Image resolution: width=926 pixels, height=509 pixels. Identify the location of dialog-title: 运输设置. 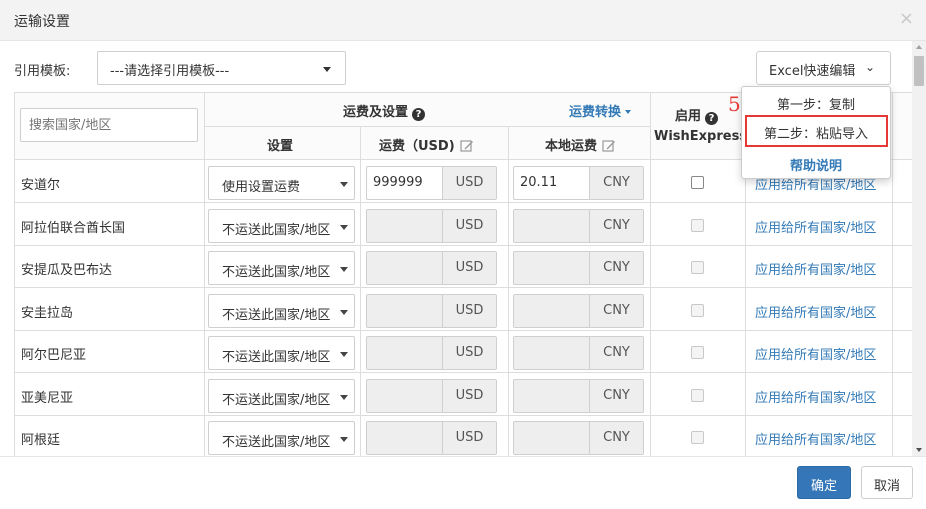
(42, 22).